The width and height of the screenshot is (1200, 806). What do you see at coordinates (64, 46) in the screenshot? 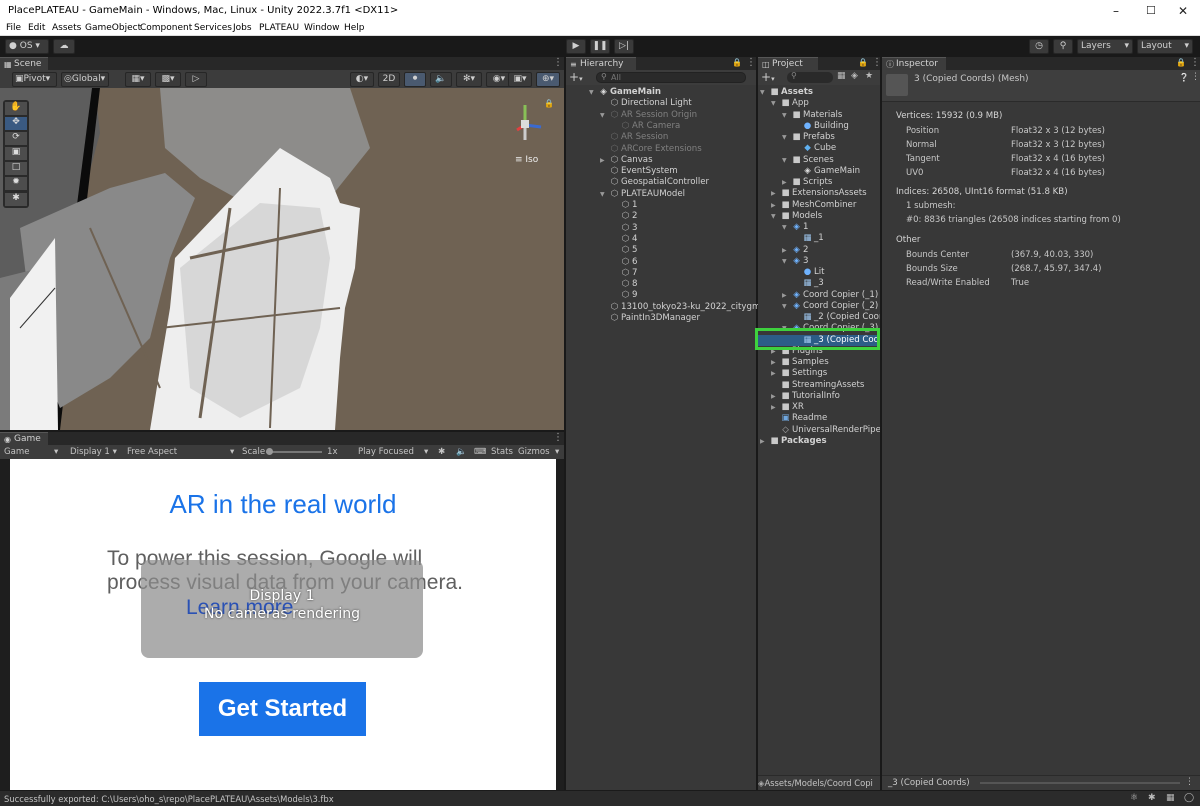
I see `cloud-button: ☁` at bounding box center [64, 46].